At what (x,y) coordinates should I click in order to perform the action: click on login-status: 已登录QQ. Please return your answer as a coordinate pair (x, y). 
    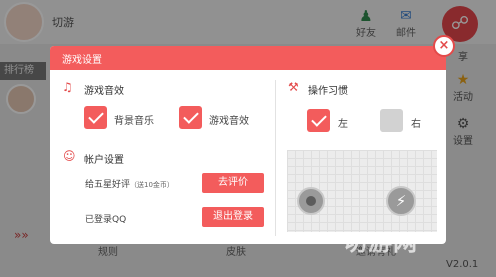
    Looking at the image, I should click on (106, 220).